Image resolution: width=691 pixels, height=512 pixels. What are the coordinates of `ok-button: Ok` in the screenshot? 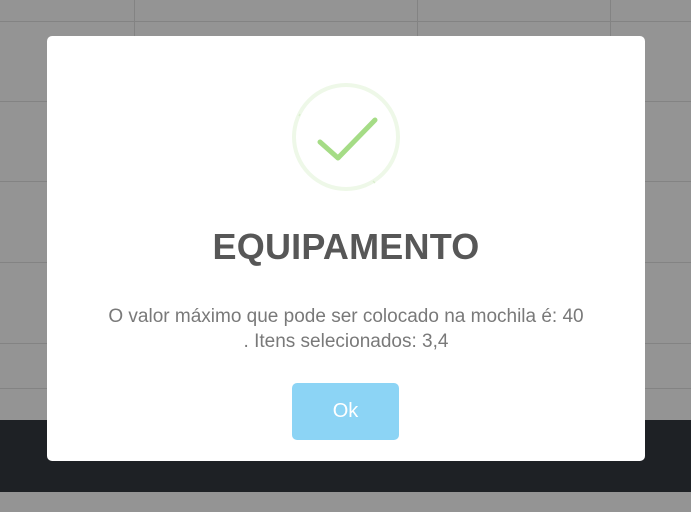 It's located at (345, 411).